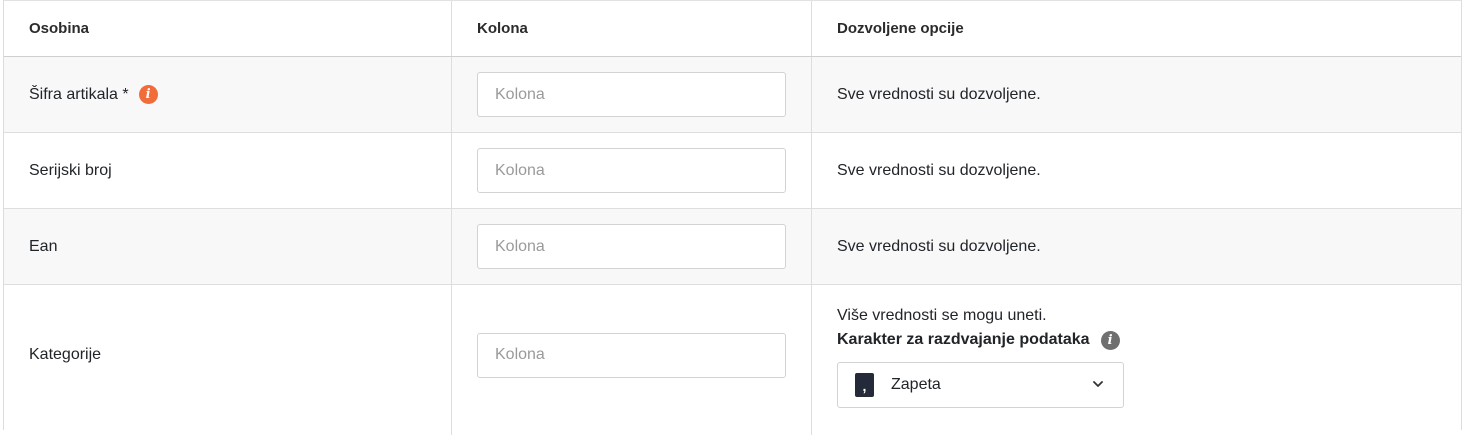 Image resolution: width=1463 pixels, height=435 pixels. What do you see at coordinates (980, 384) in the screenshot?
I see `separator-select: , Zapeta` at bounding box center [980, 384].